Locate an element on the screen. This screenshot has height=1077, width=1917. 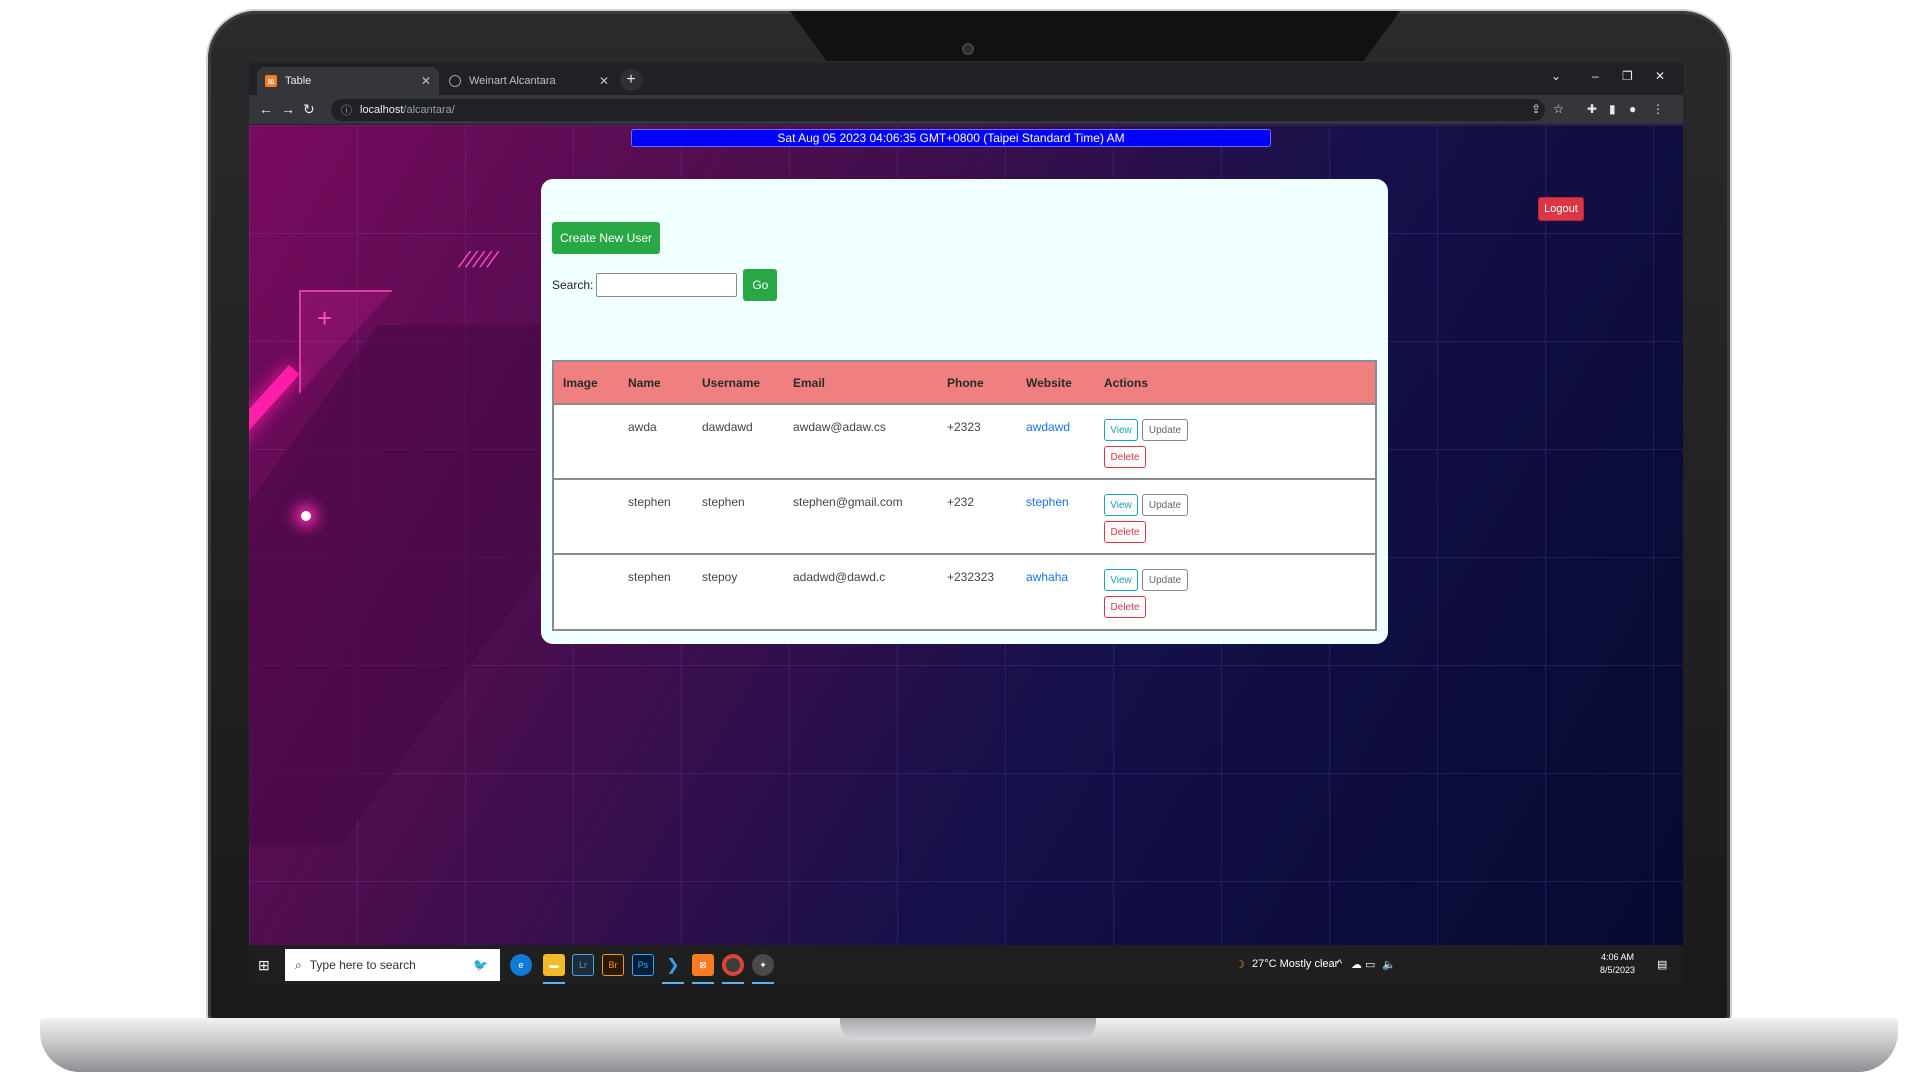
share-icon: ⇪ is located at coordinates (1536, 109).